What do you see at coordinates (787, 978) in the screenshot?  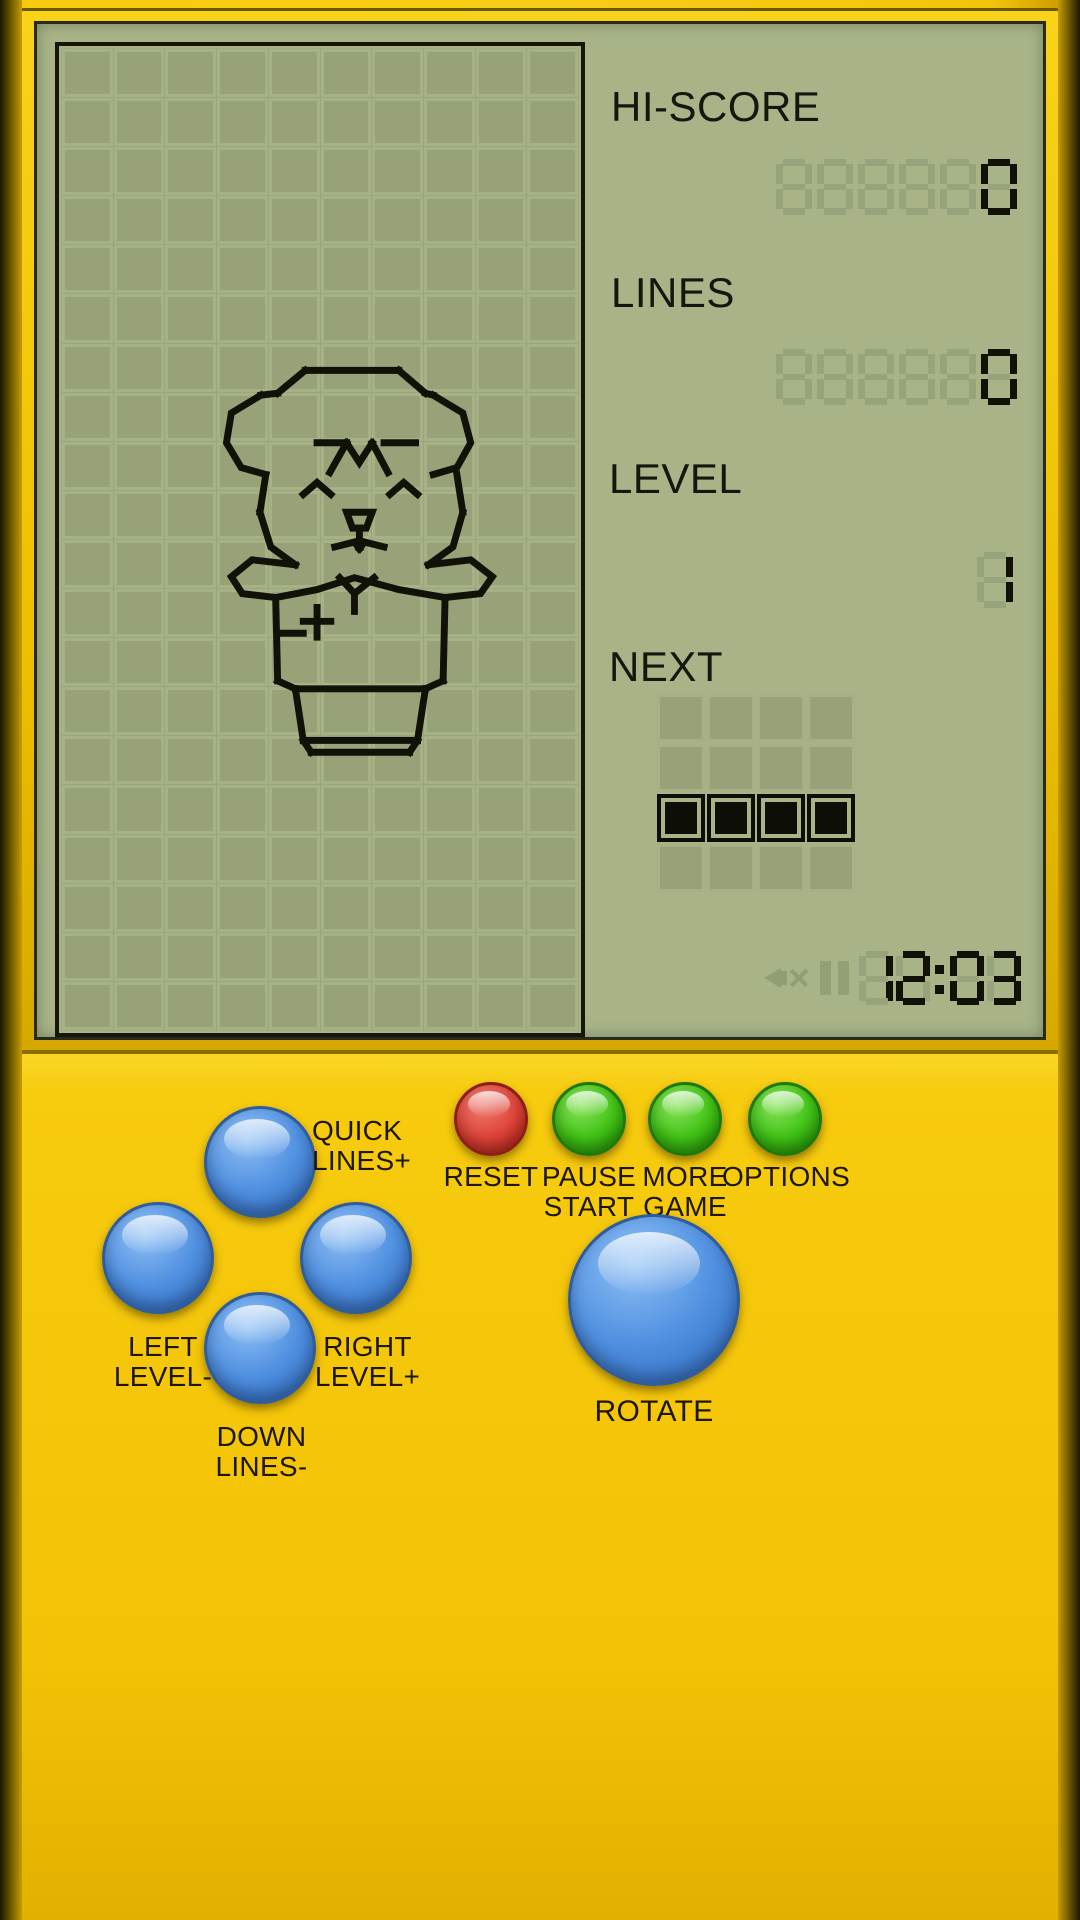 I see `speaker-mute-icon` at bounding box center [787, 978].